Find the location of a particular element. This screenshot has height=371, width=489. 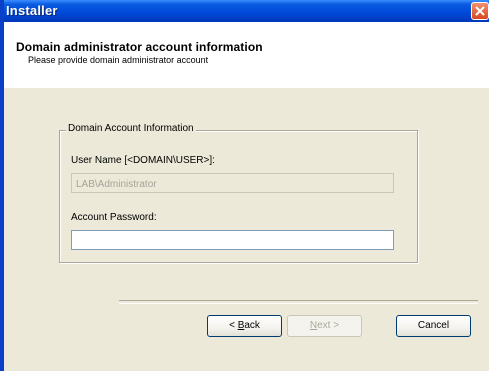

username-label: User Name [<DOMAIN\USER>]: is located at coordinates (143, 160).